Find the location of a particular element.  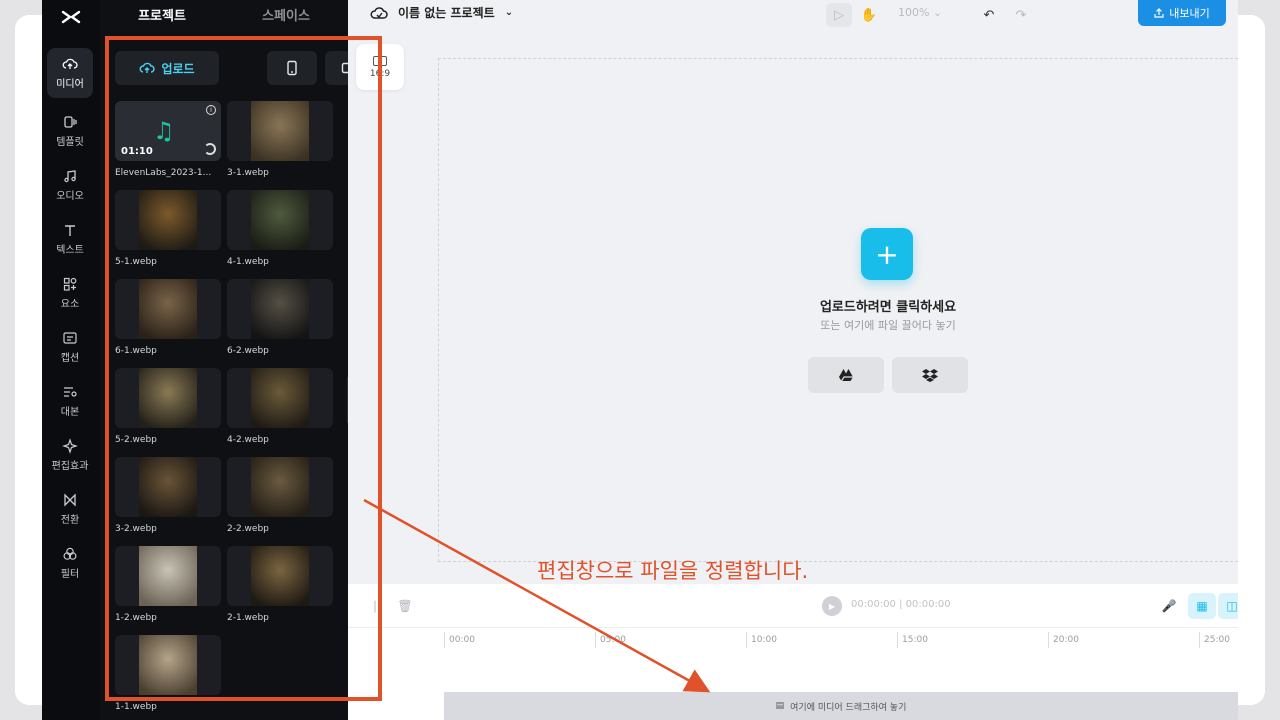

project-title-group: 이름 없는 프로젝트 ⌄ is located at coordinates (441, 12).